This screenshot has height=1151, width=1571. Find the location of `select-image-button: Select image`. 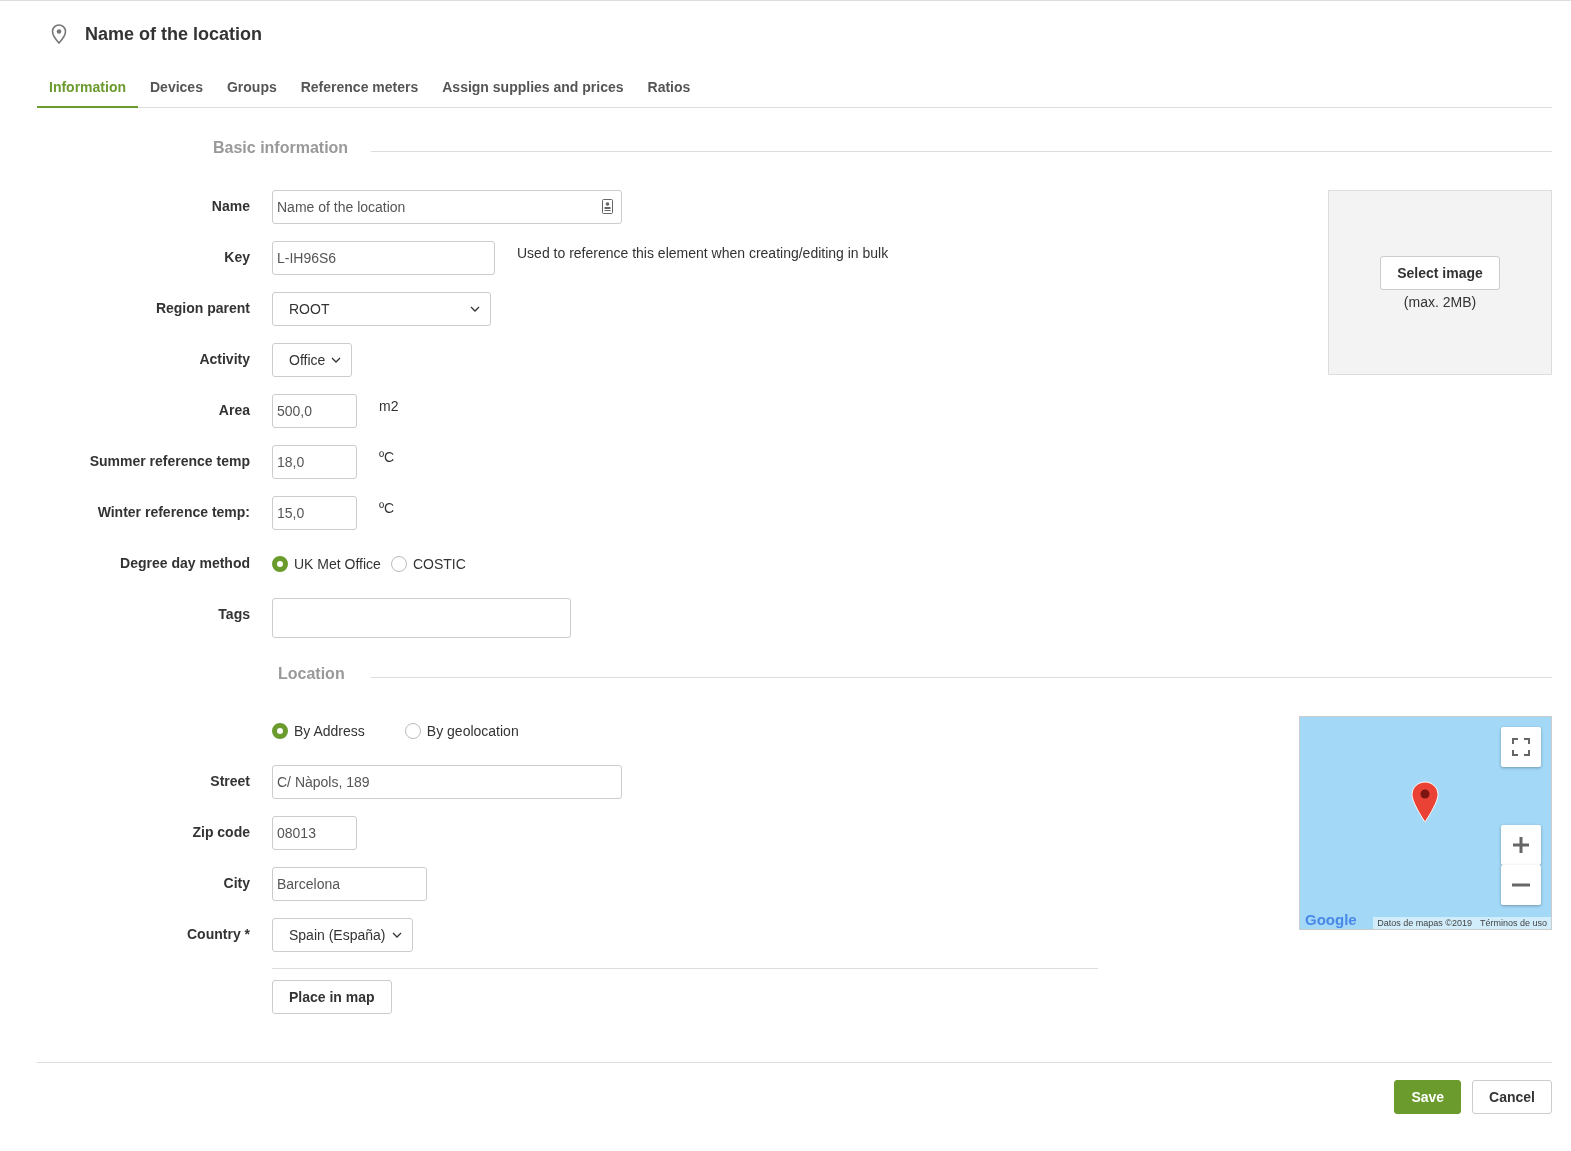

select-image-button: Select image is located at coordinates (1440, 272).